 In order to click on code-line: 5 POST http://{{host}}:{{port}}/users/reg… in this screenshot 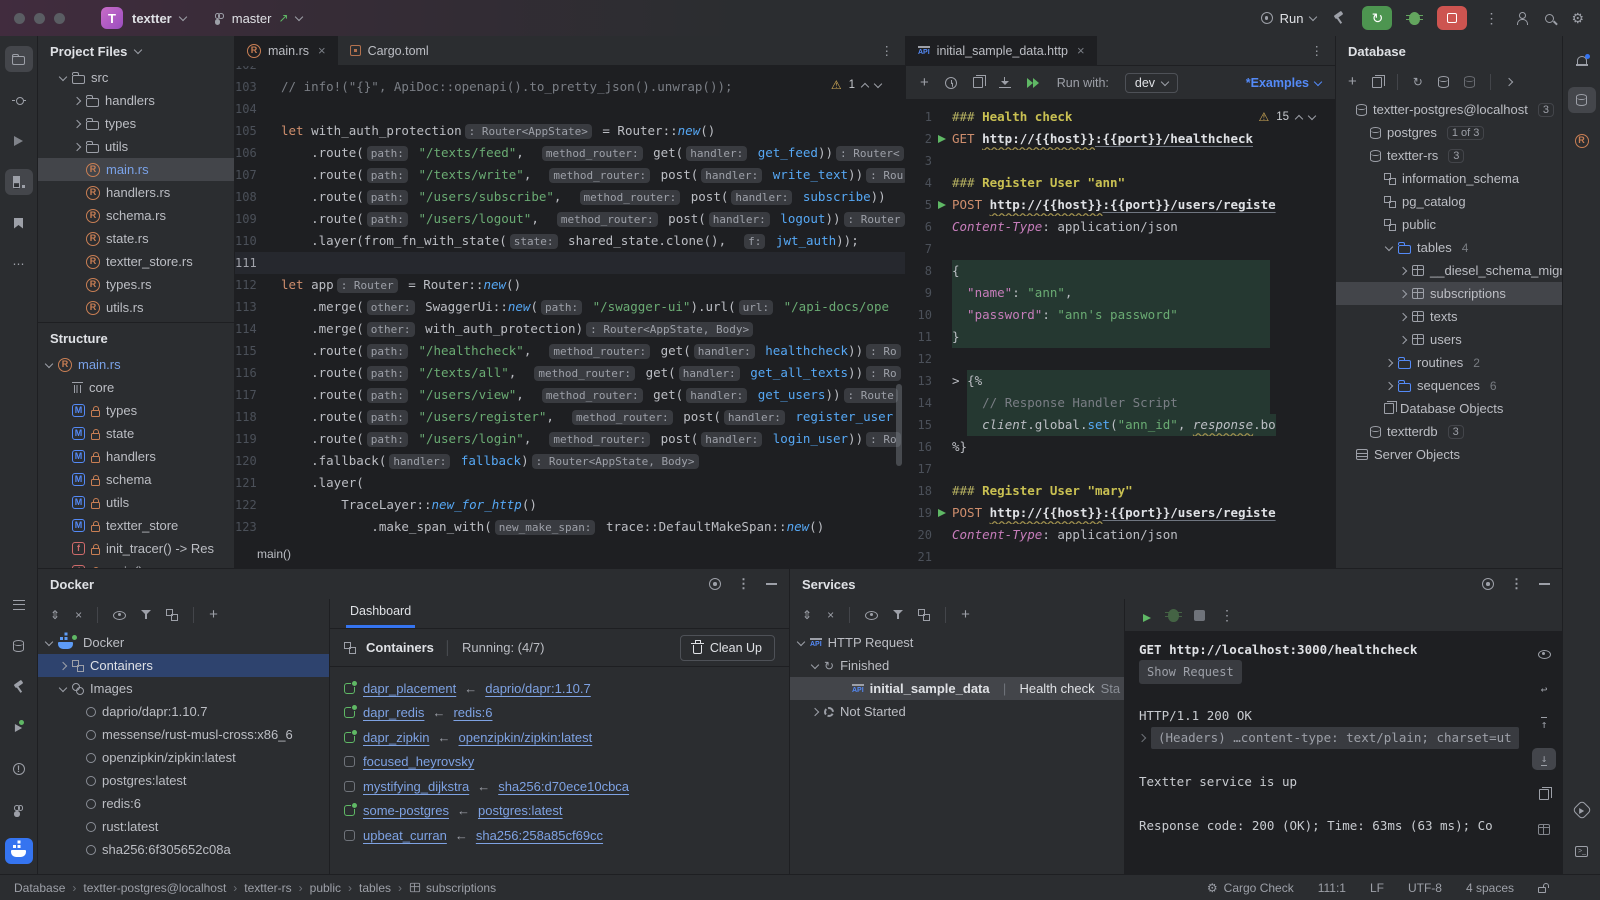, I will do `click(1120, 205)`.